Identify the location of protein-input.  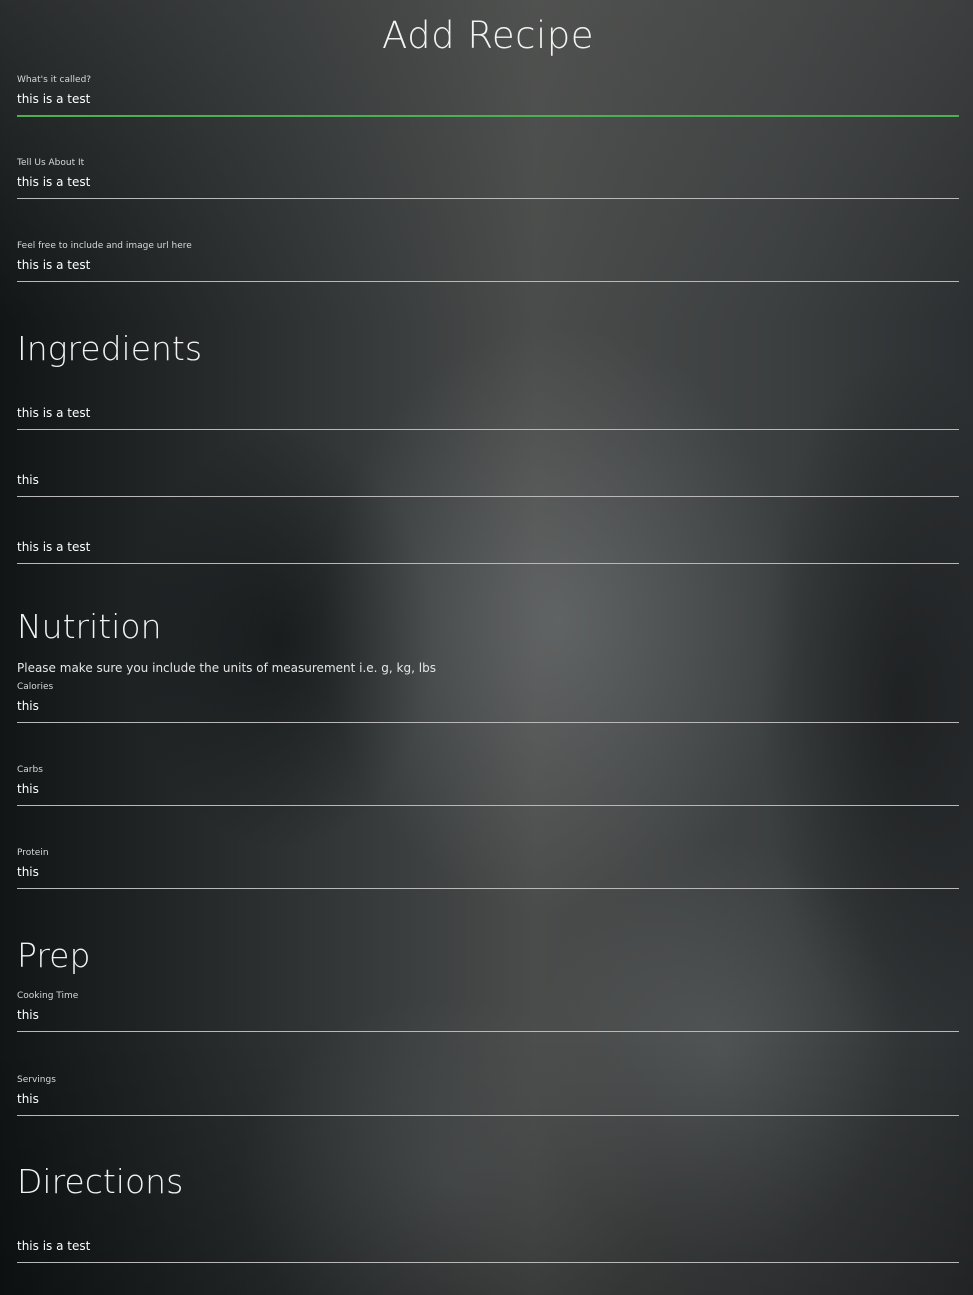
(488, 872).